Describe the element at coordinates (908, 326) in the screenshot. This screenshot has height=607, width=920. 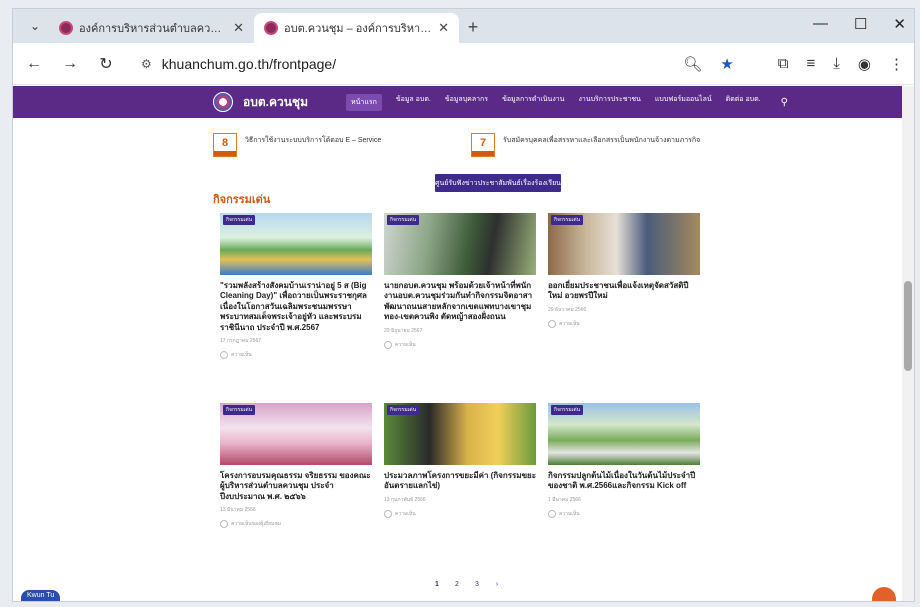
I see `scrollbar-thumb` at that location.